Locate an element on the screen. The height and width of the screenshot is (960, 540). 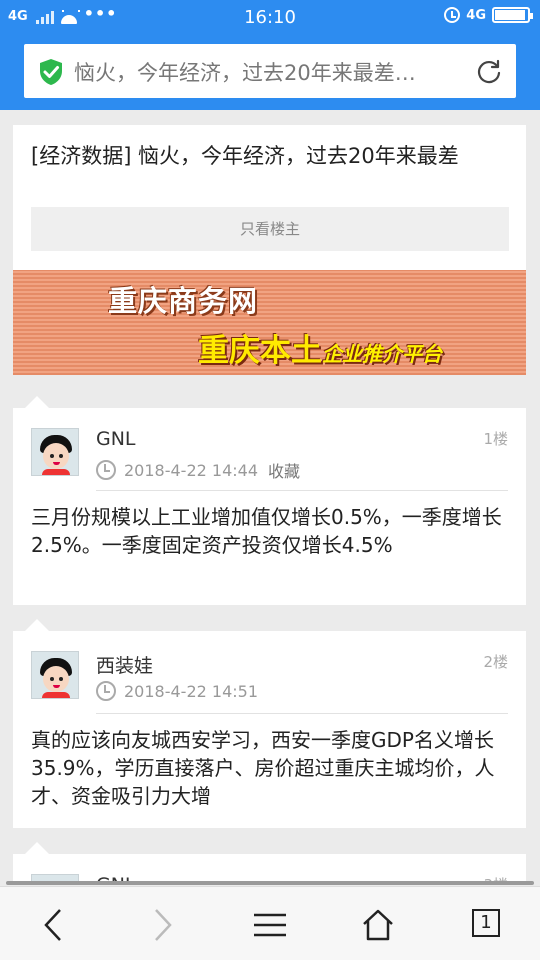
battery-fill is located at coordinates (510, 15).